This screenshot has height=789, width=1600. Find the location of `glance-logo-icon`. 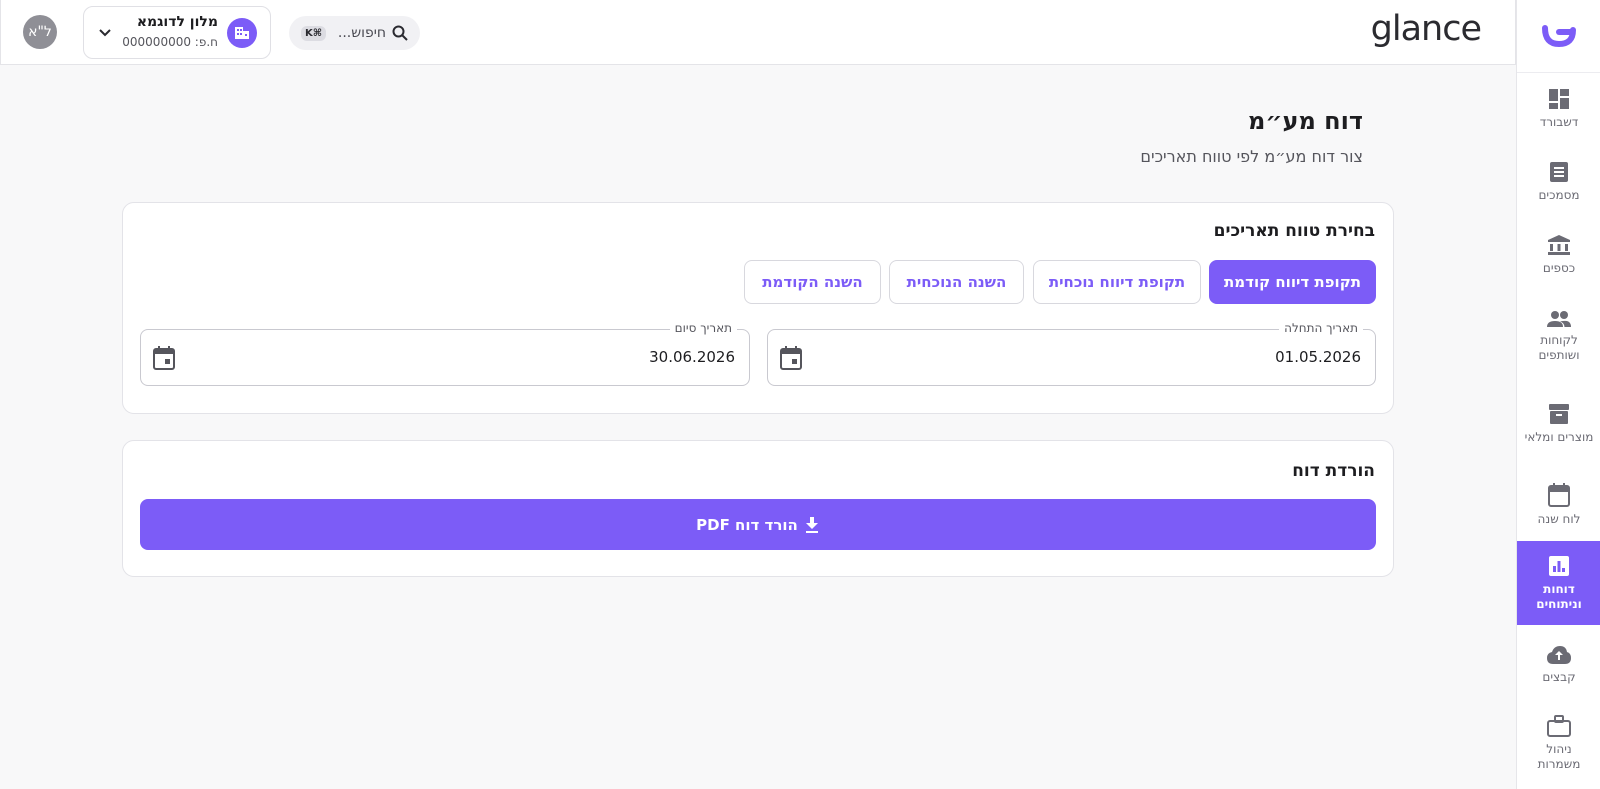

glance-logo-icon is located at coordinates (1558, 36).